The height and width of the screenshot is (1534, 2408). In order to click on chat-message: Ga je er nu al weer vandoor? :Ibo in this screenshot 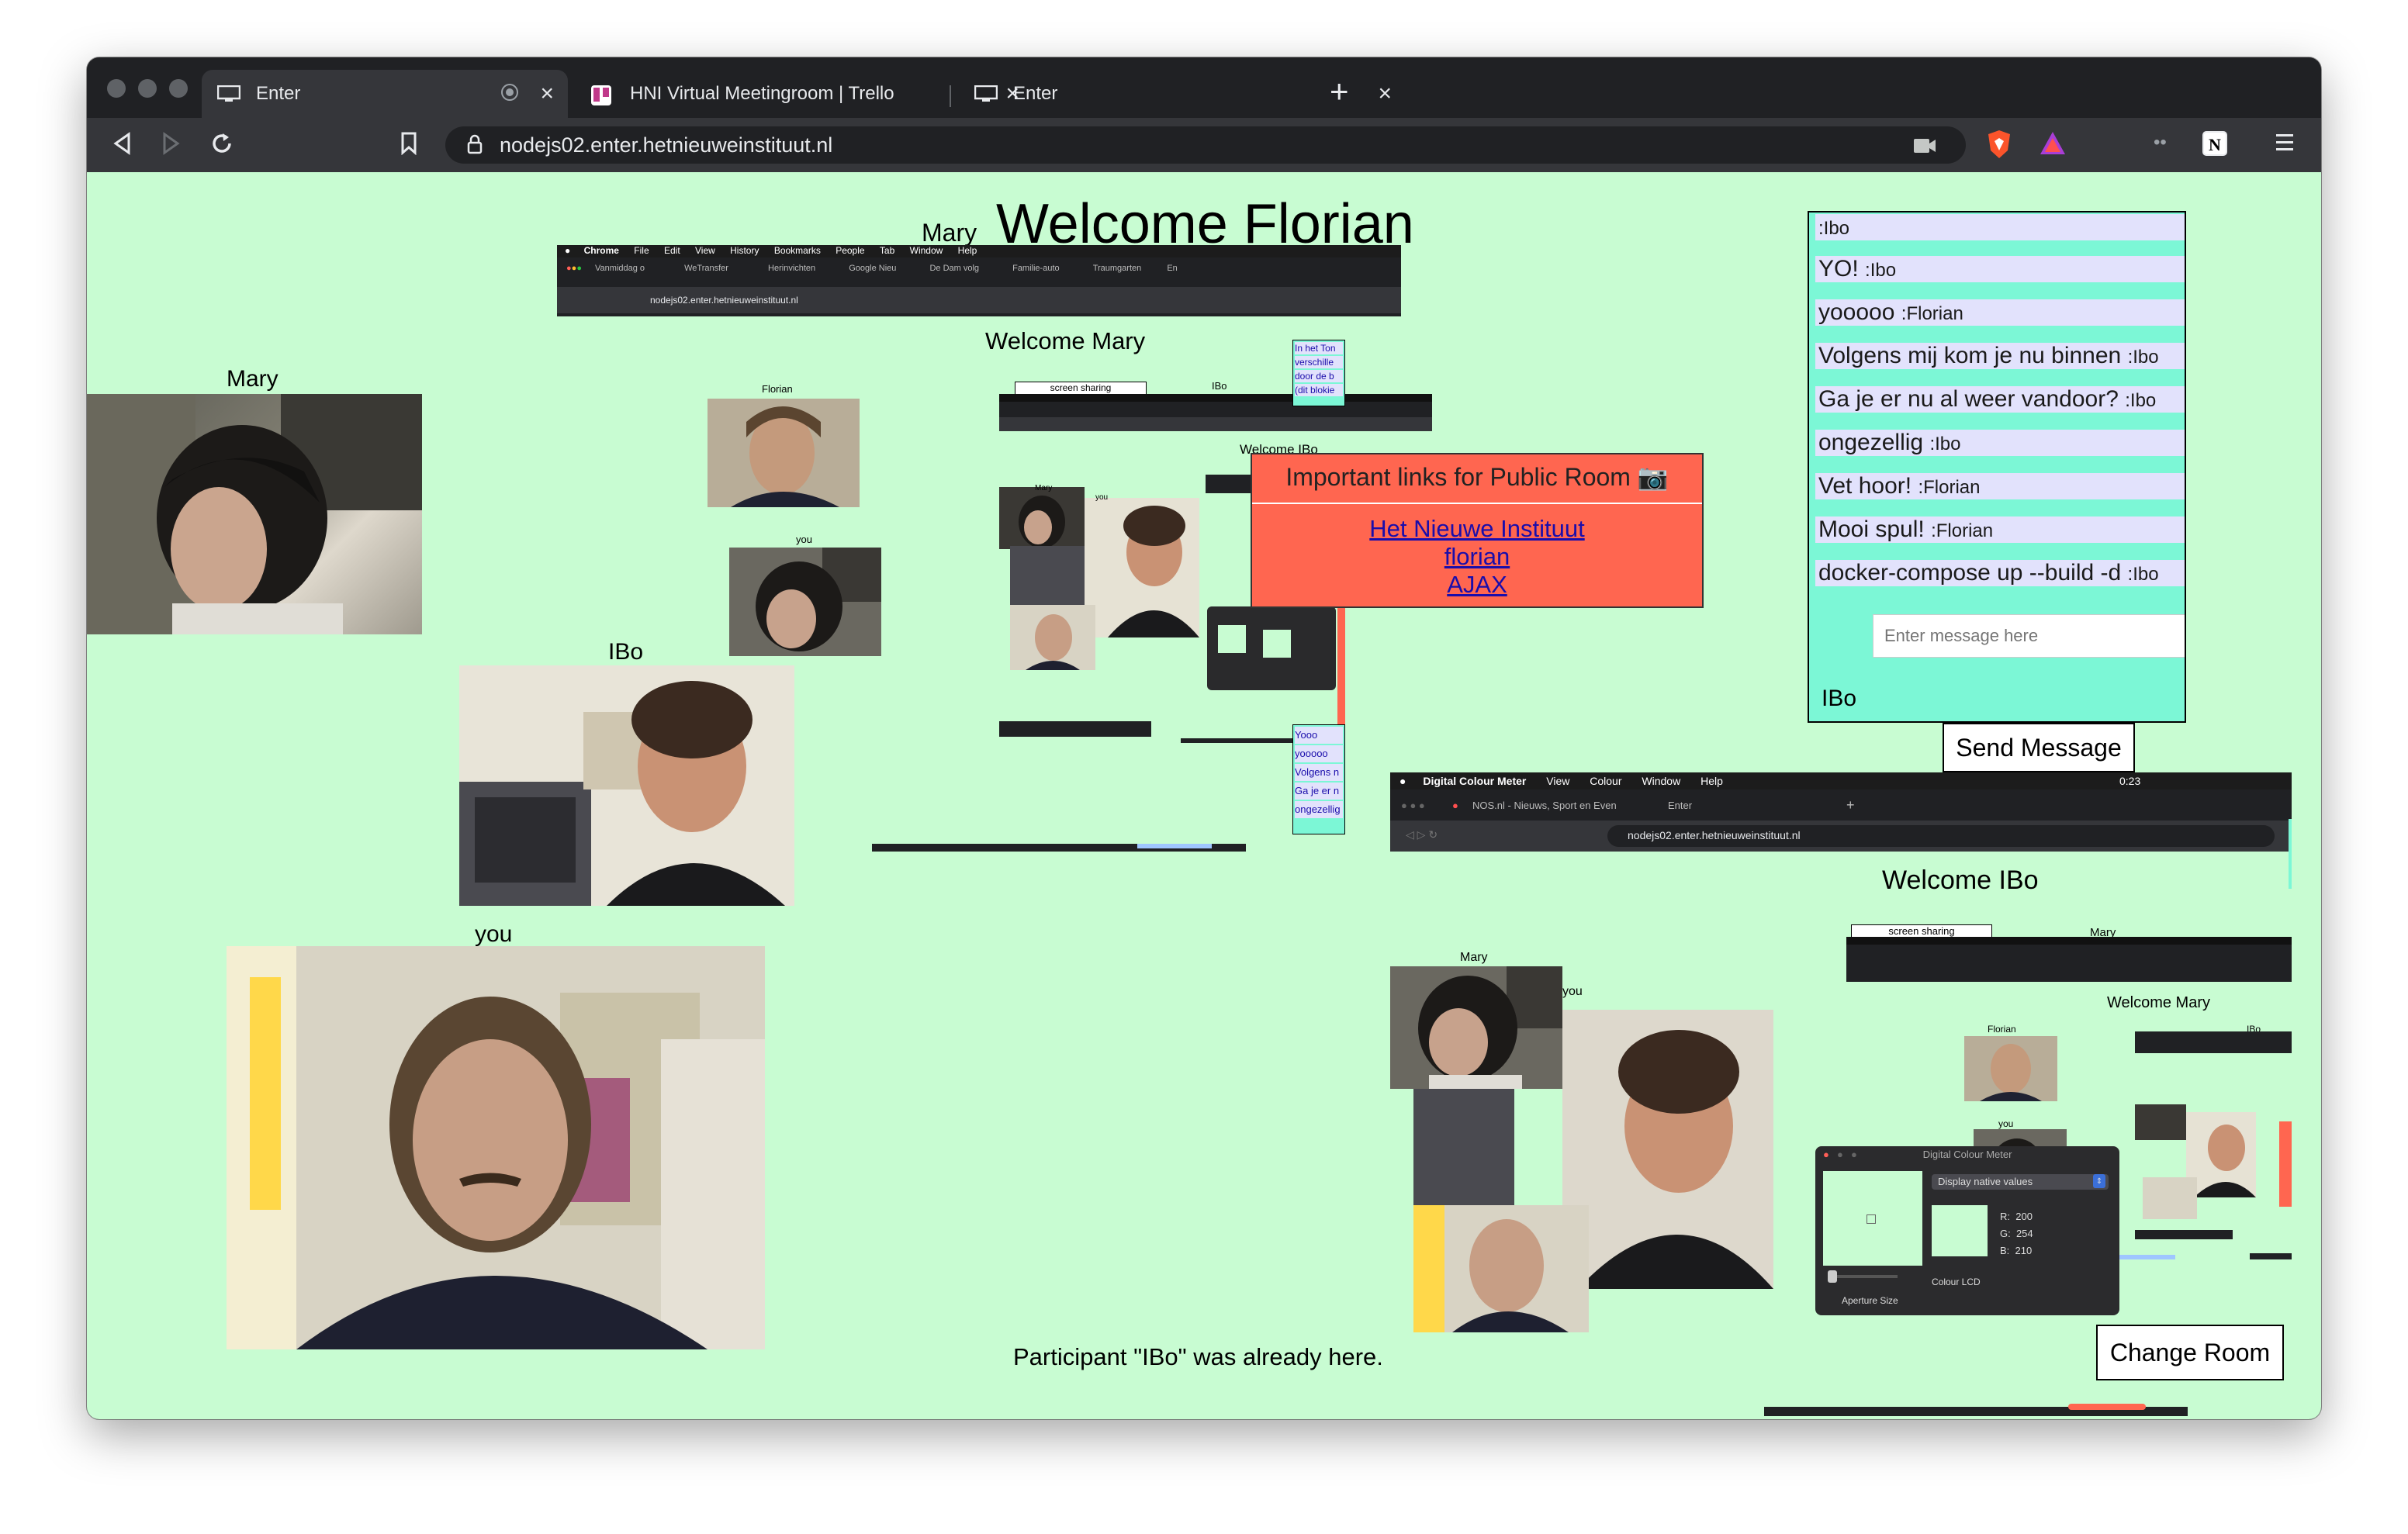, I will do `click(2000, 399)`.